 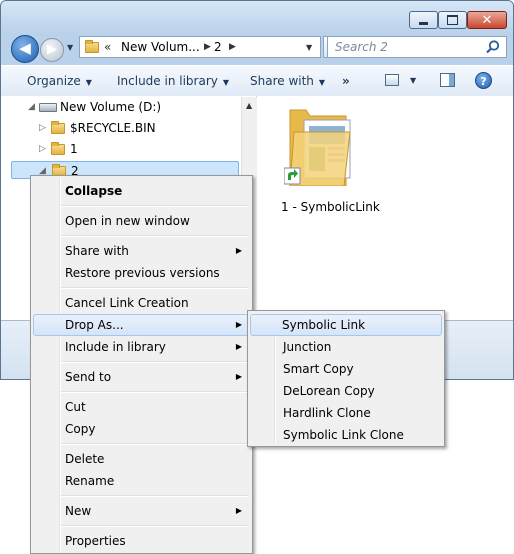 I want to click on preview-pane-icon, so click(x=447, y=80).